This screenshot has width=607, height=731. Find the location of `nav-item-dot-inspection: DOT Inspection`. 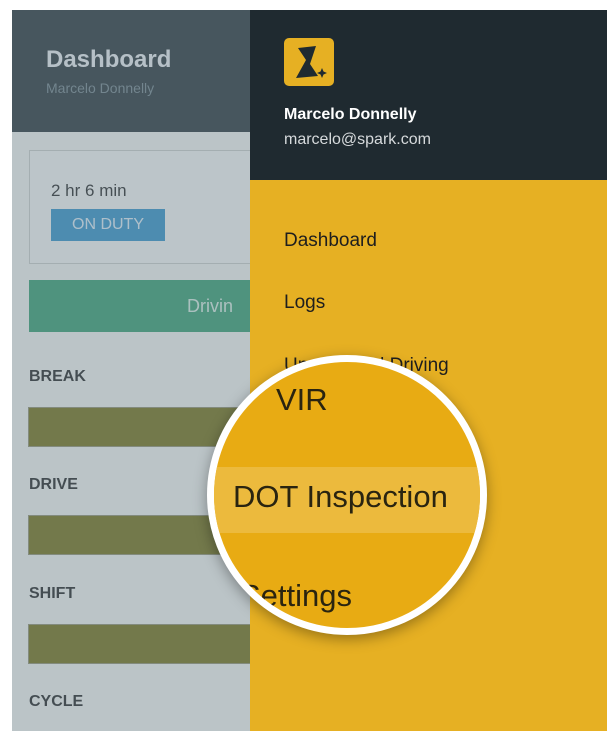

nav-item-dot-inspection: DOT Inspection is located at coordinates (340, 497).